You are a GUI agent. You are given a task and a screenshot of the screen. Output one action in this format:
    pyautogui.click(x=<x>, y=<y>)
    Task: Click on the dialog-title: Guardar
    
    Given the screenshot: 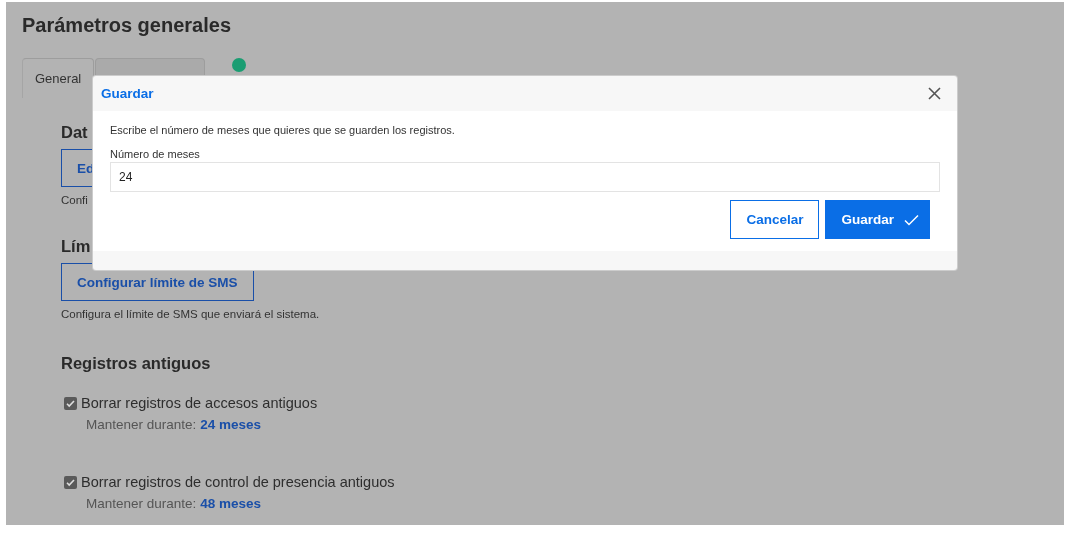 What is the action you would take?
    pyautogui.click(x=127, y=93)
    